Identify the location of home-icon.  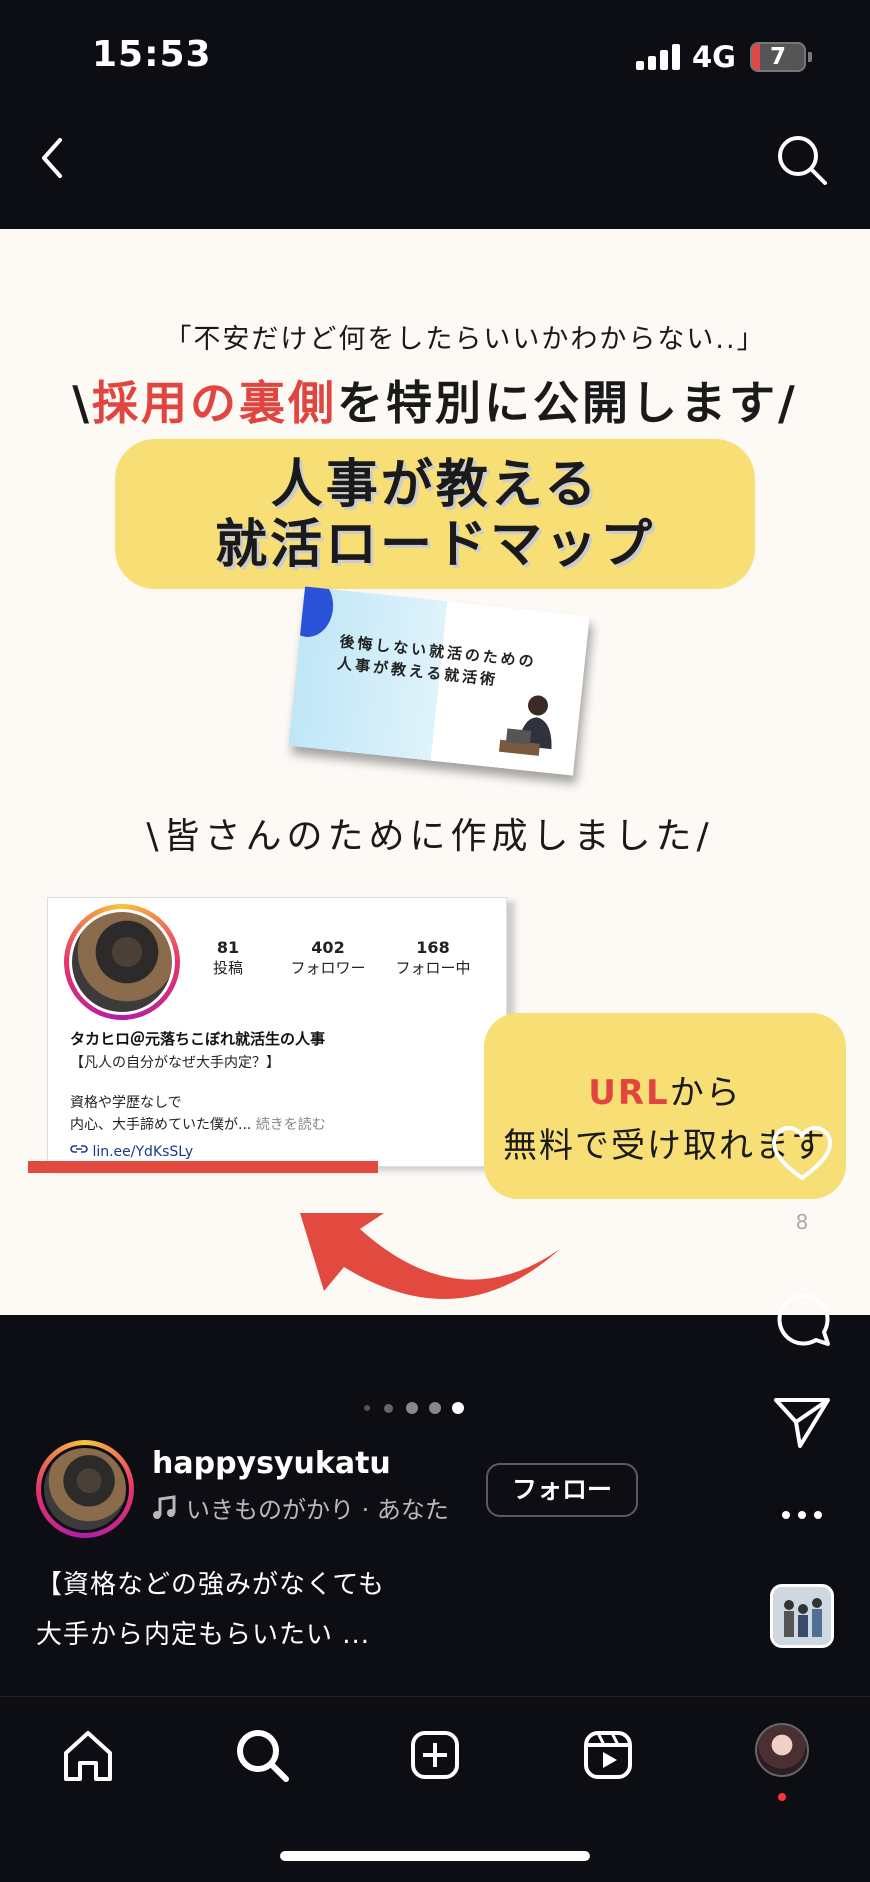
(88, 1755).